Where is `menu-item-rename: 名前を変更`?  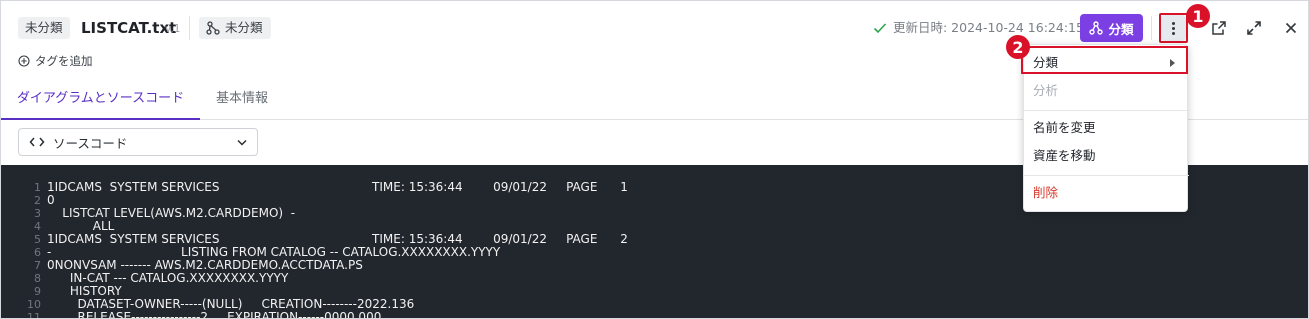 menu-item-rename: 名前を変更 is located at coordinates (1106, 128).